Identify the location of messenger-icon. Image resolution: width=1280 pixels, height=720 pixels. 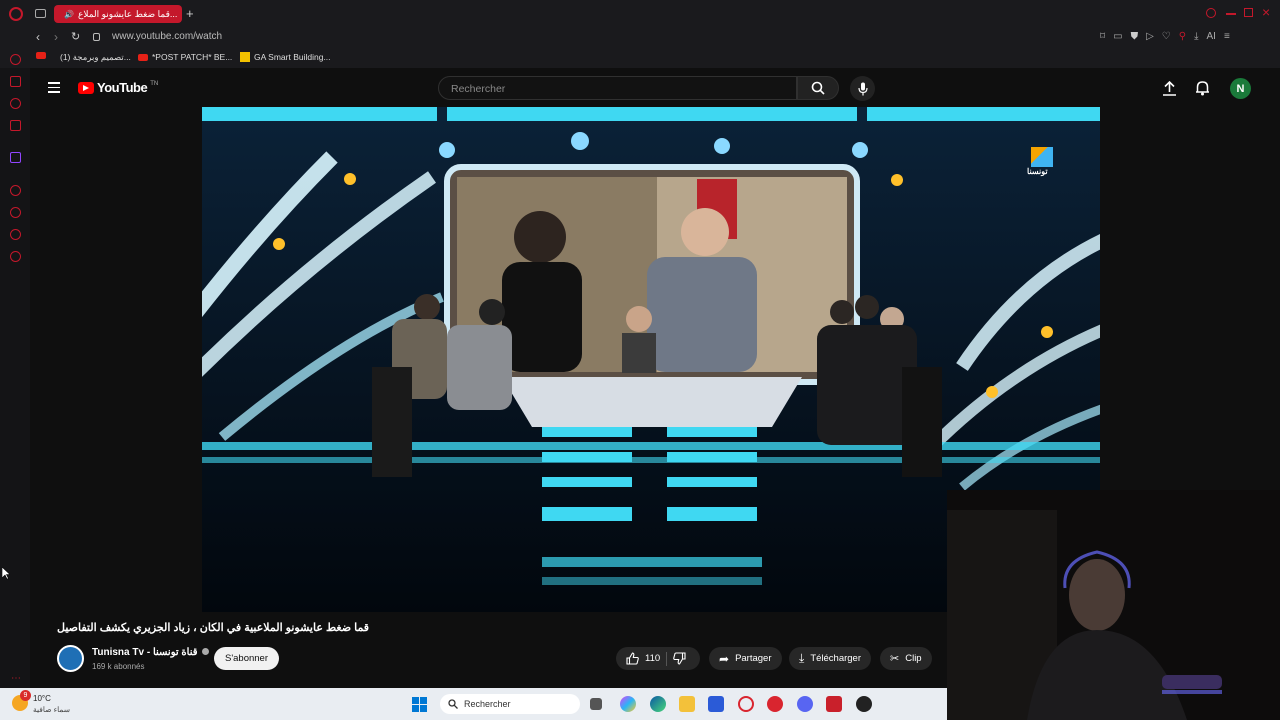
(15, 59).